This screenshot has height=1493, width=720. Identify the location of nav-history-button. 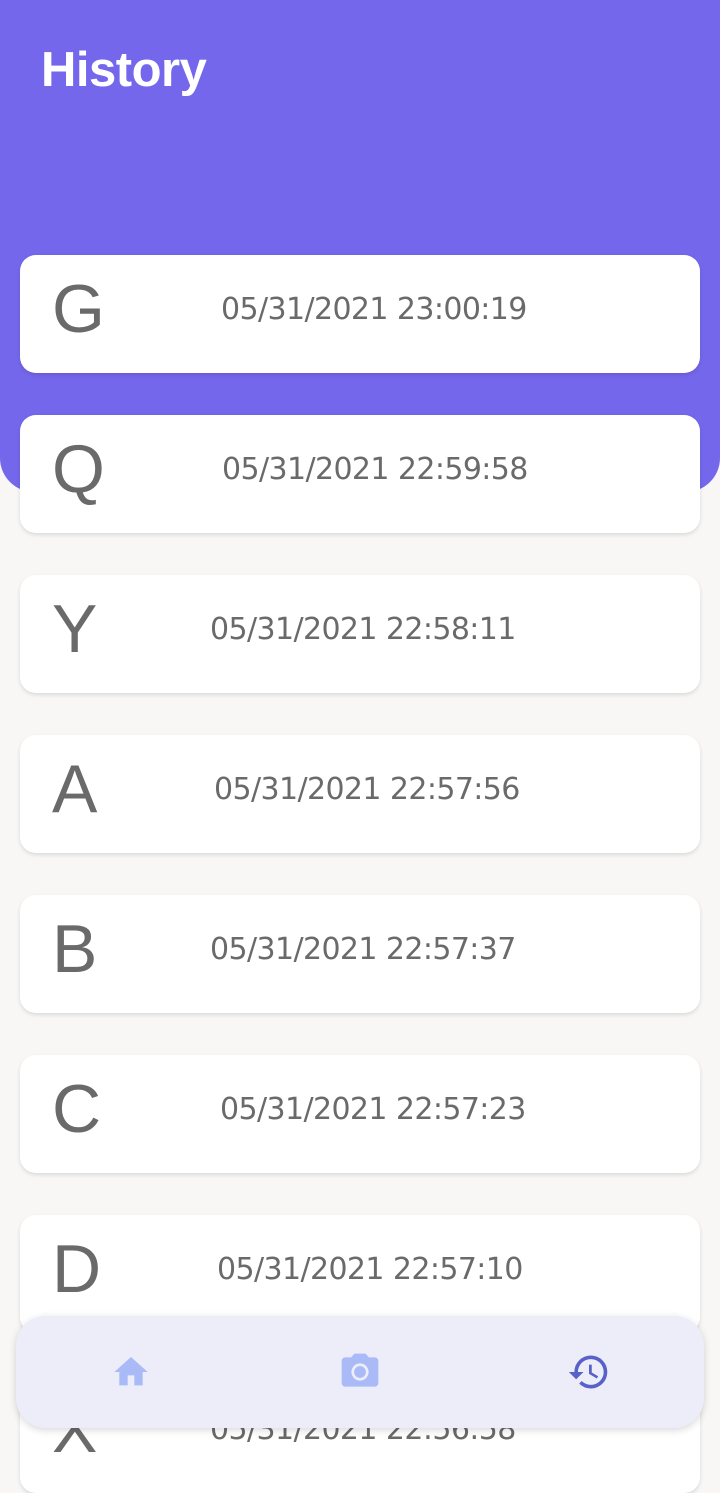
(589, 1372).